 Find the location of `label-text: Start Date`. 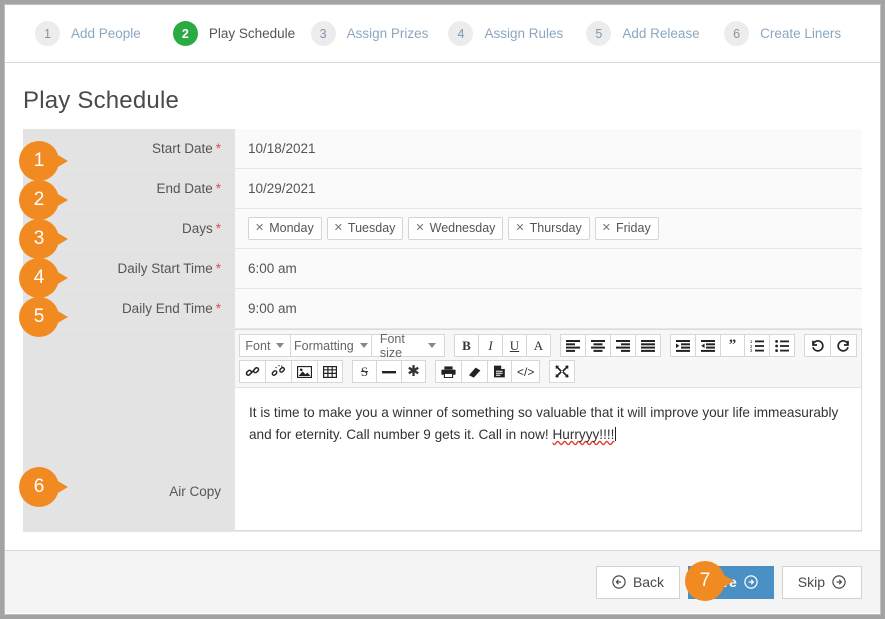

label-text: Start Date is located at coordinates (182, 148).